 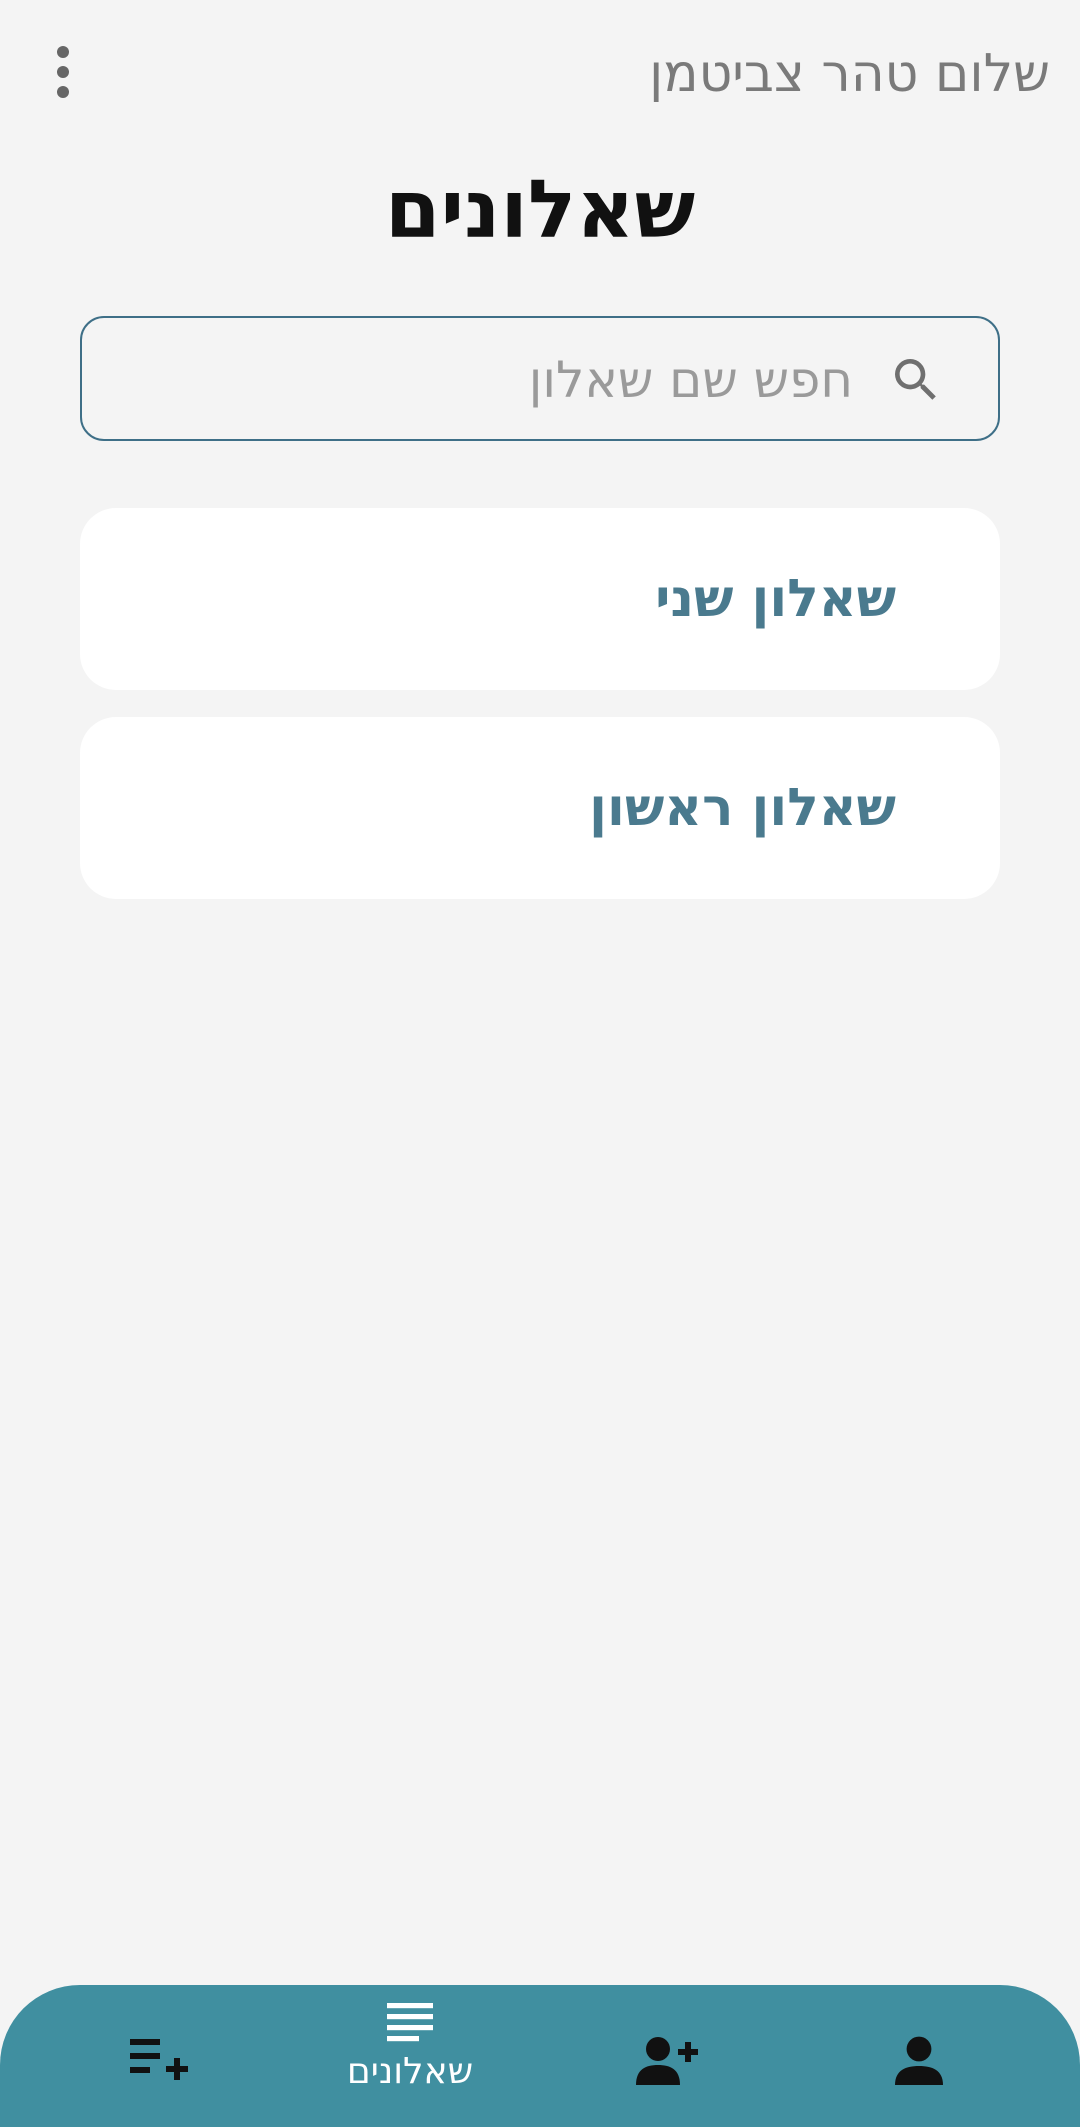 I want to click on search-icon, so click(x=915, y=379).